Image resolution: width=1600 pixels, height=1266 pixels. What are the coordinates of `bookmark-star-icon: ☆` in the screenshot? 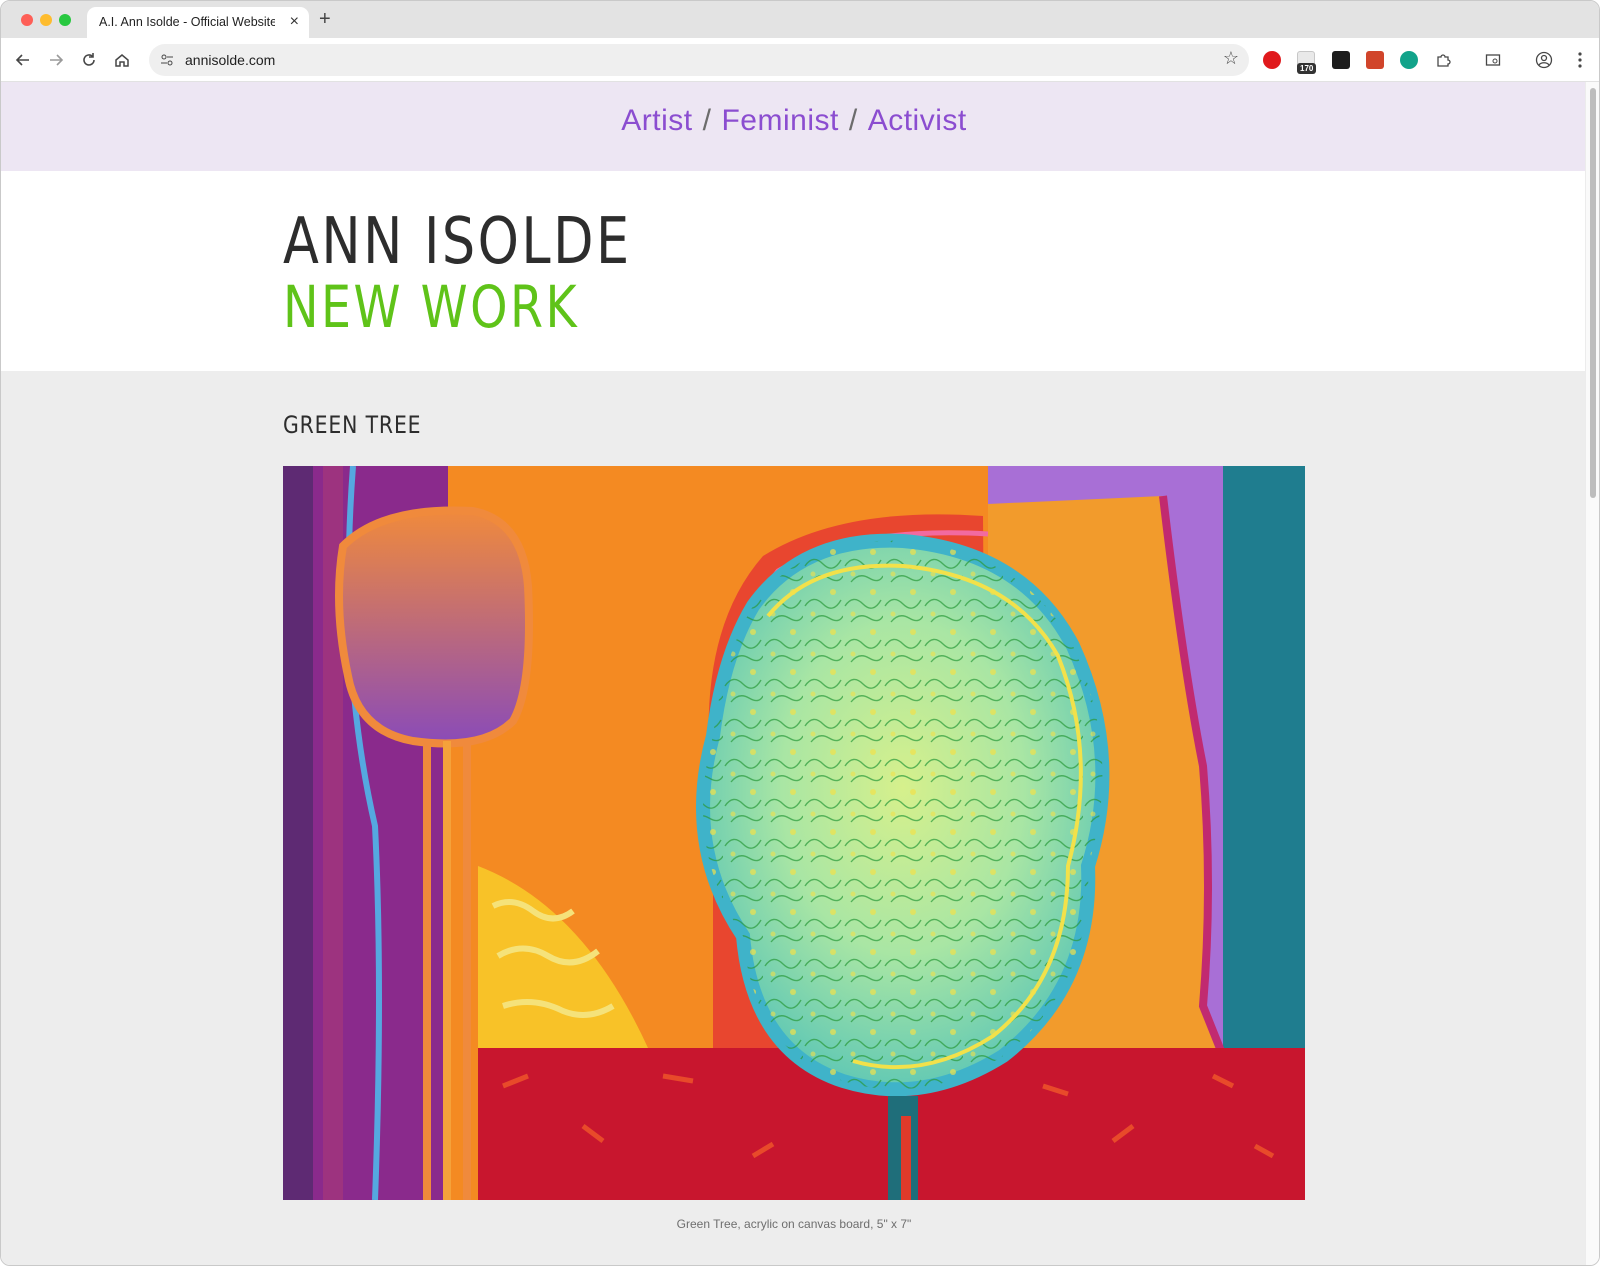 It's located at (1231, 58).